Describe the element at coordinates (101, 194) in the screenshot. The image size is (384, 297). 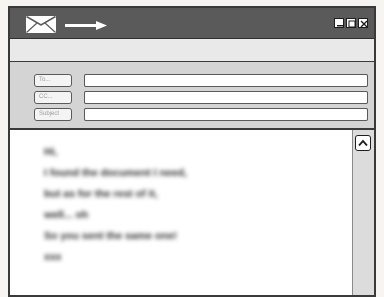
I see `message-line: but as for the rest of it,` at that location.